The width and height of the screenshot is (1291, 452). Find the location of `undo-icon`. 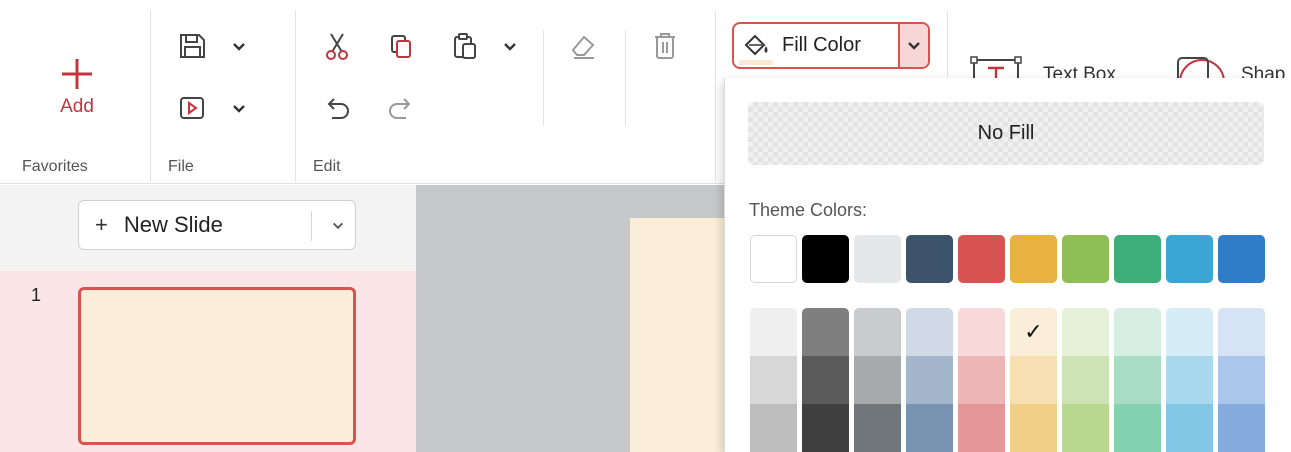

undo-icon is located at coordinates (338, 108).